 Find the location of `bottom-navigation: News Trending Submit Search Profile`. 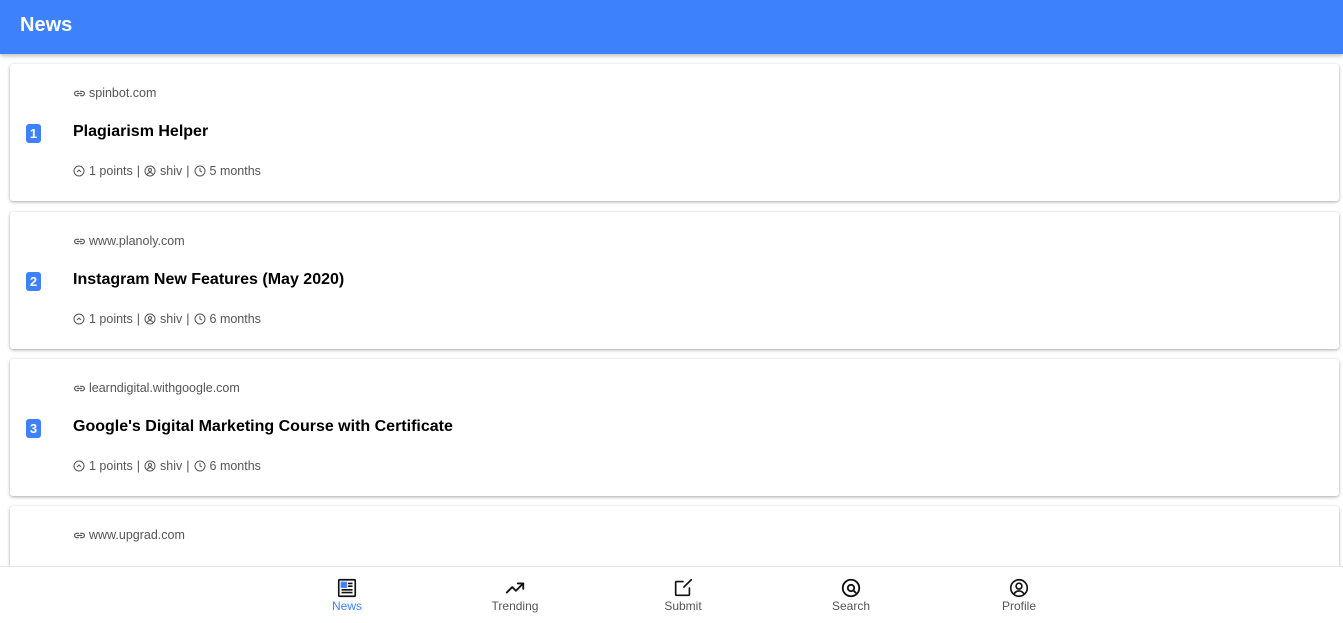

bottom-navigation: News Trending Submit Search Profile is located at coordinates (671, 594).